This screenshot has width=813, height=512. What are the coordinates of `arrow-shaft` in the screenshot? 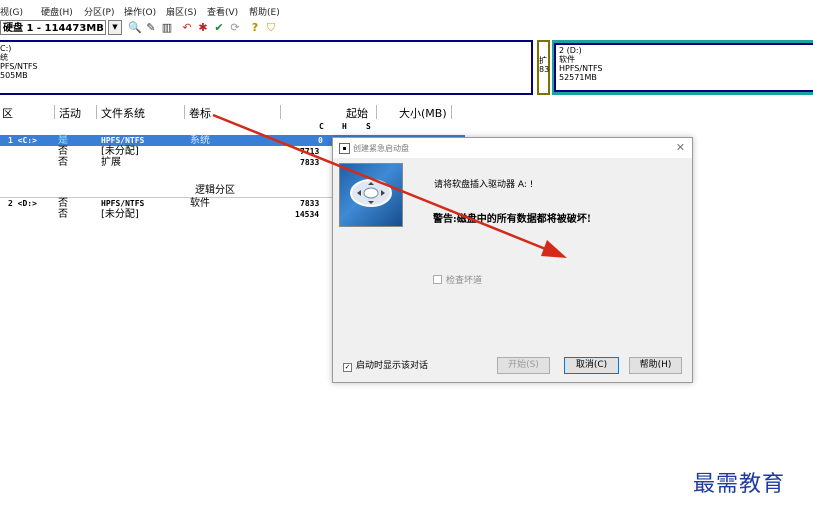 It's located at (383, 183).